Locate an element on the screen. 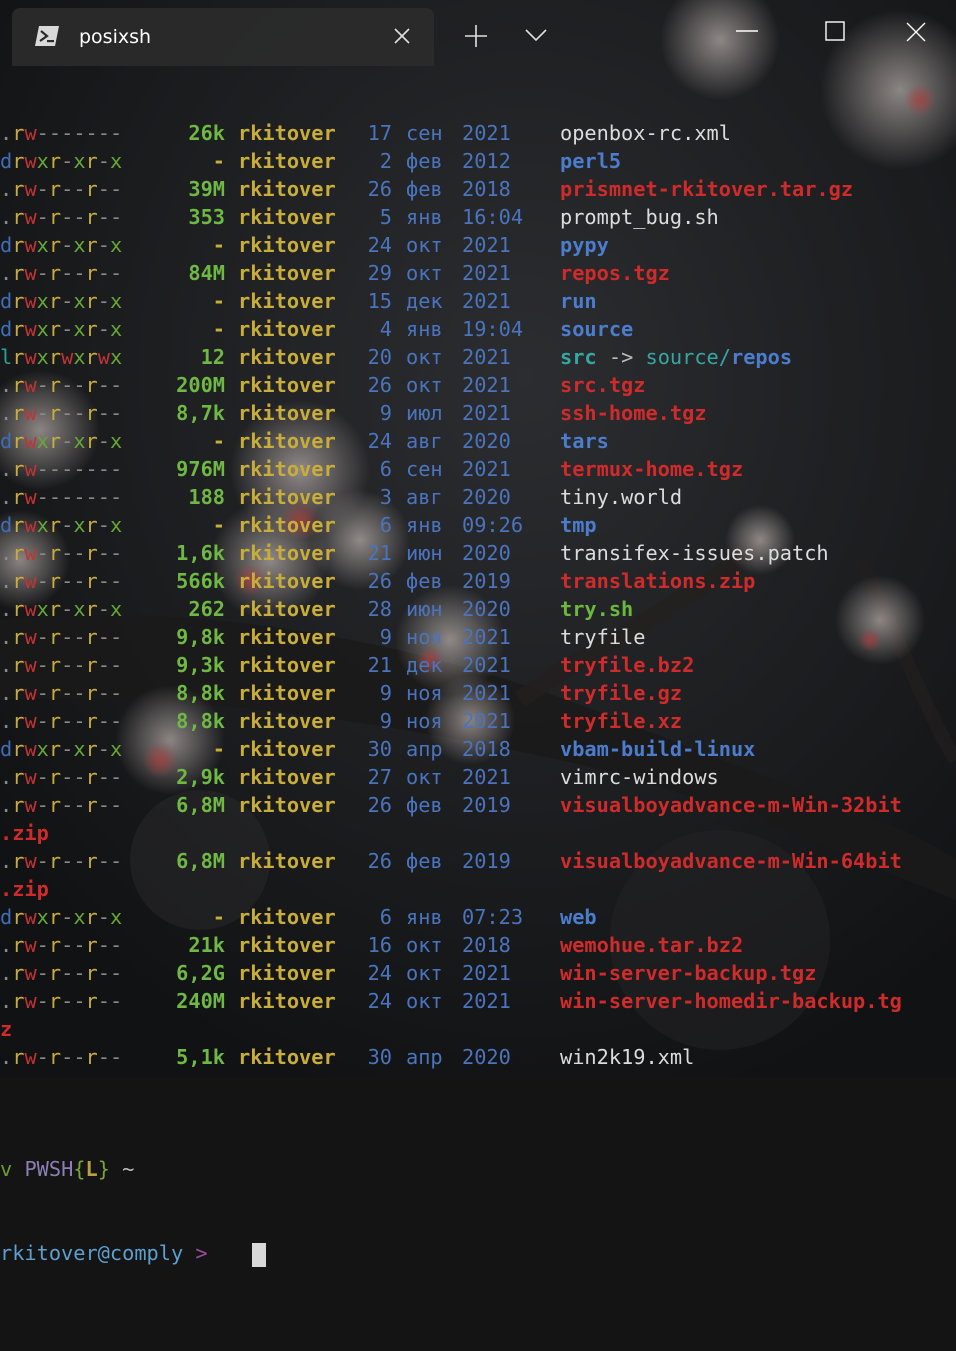  file-name: openbox-rc.xml is located at coordinates (645, 133).